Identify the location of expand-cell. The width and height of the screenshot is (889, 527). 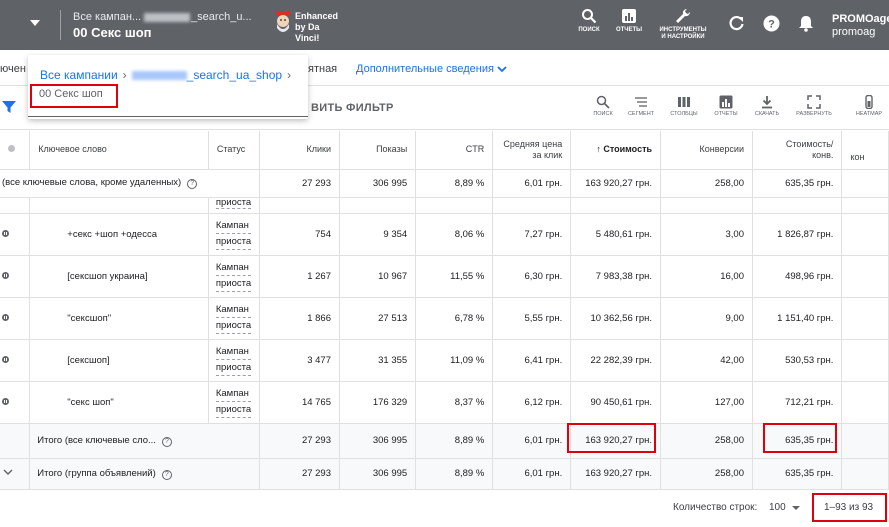
(15, 474).